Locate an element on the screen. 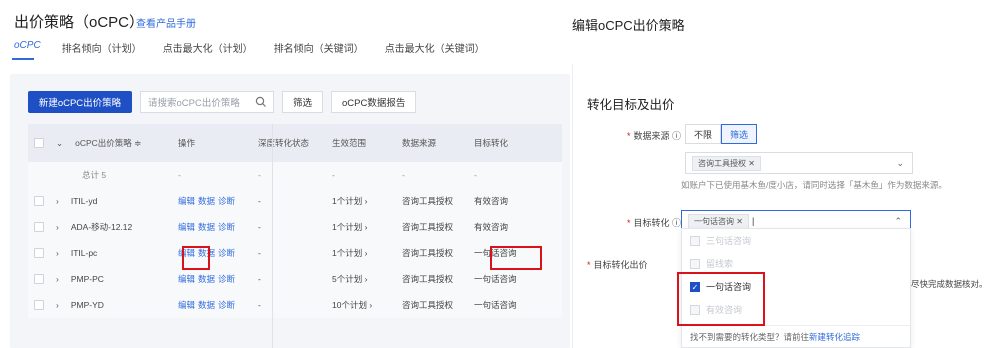 Image resolution: width=1000 pixels, height=348 pixels. new-ocpc-strategy-button: 新建oCPC出价策略 is located at coordinates (80, 102).